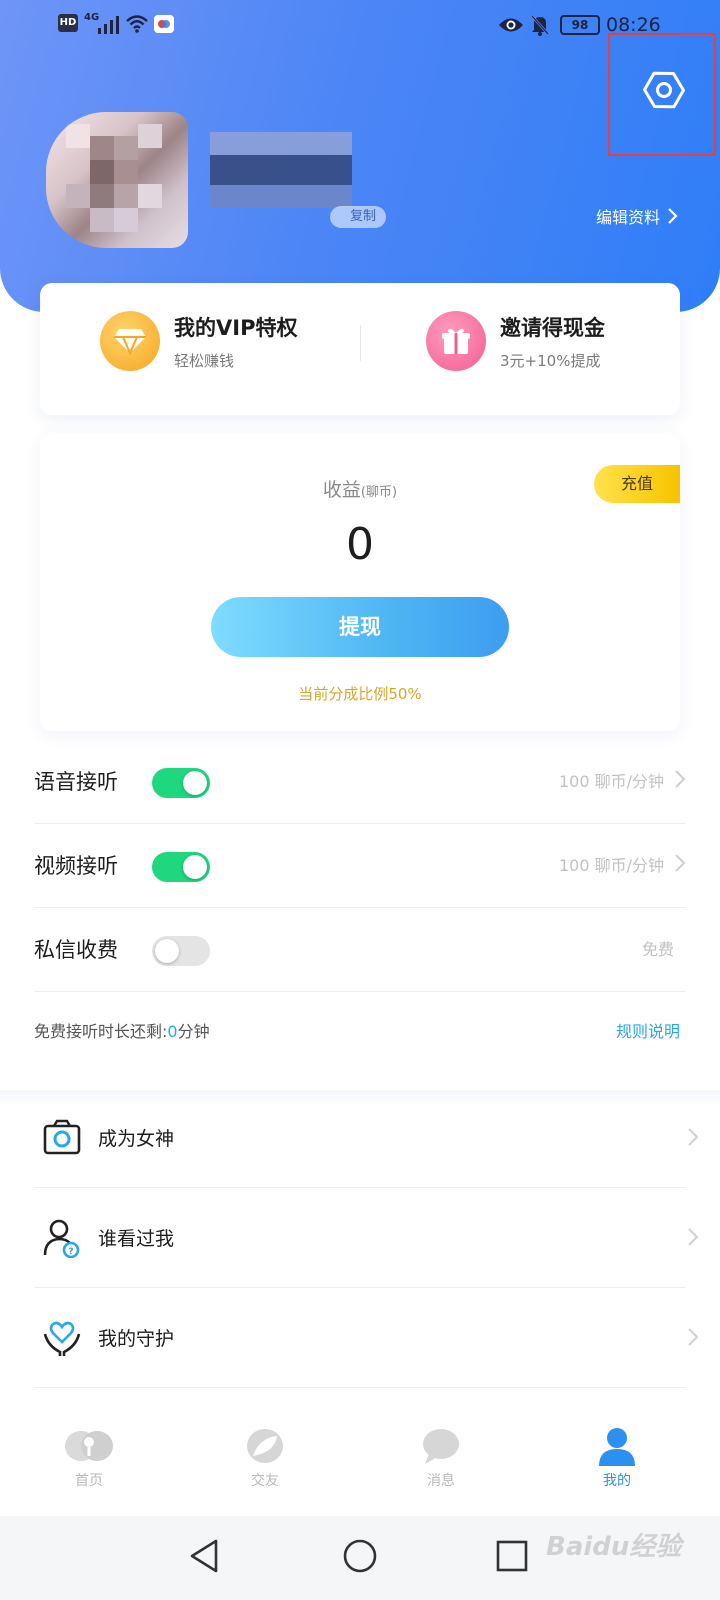 The image size is (720, 1600). What do you see at coordinates (657, 949) in the screenshot?
I see `message-fee-value: 免费` at bounding box center [657, 949].